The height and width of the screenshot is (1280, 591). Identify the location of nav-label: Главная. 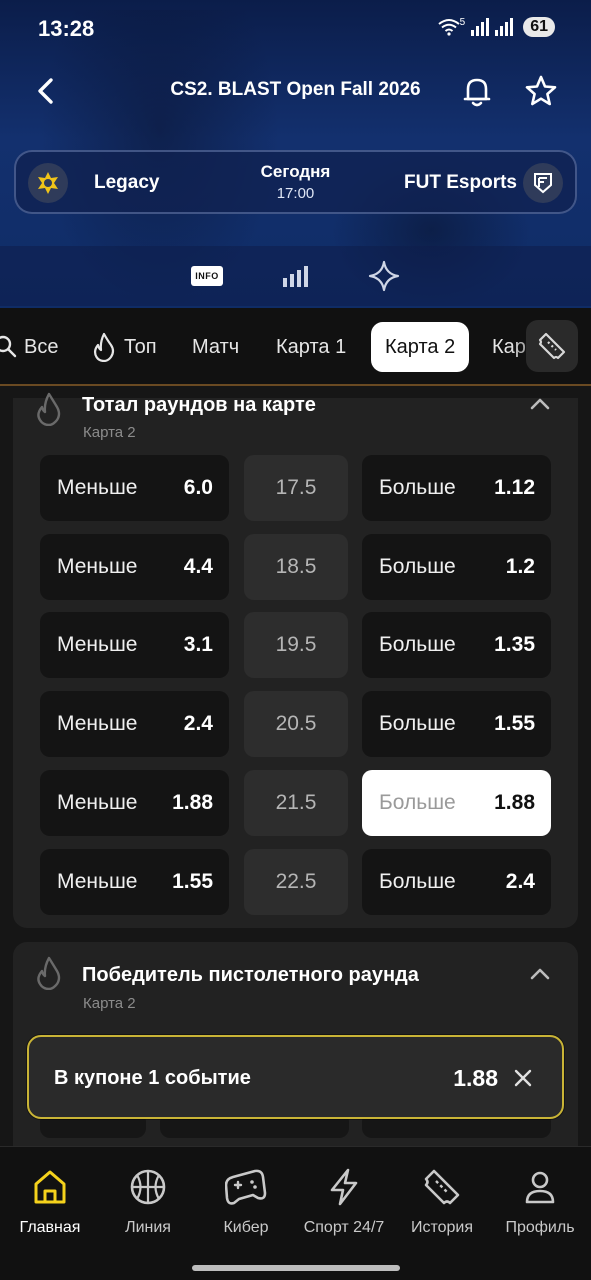
(50, 1227).